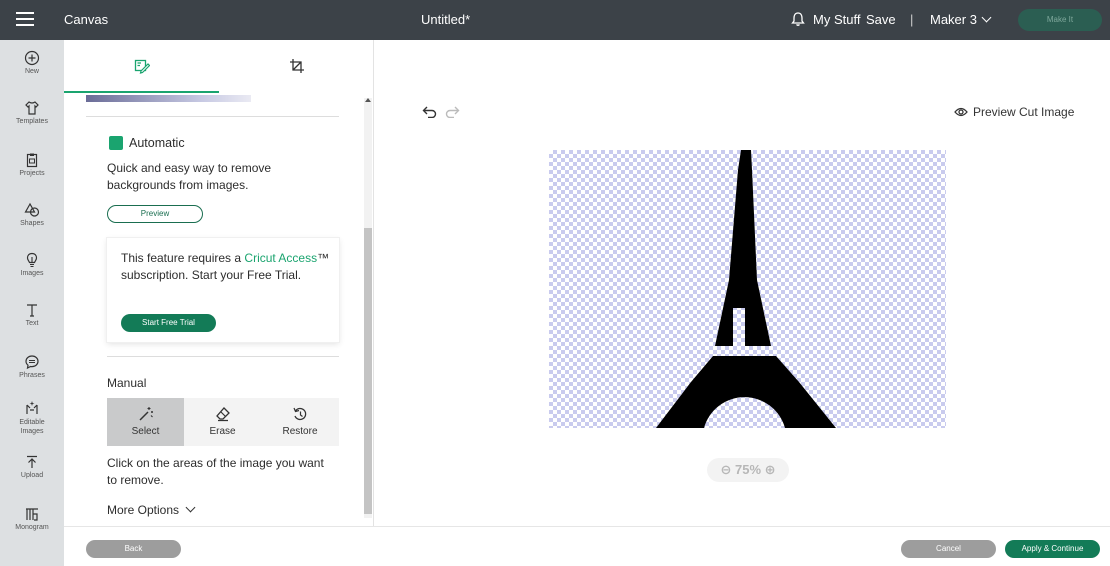 The height and width of the screenshot is (566, 1110). I want to click on rail-item-editable-images: Editable Images, so click(32, 418).